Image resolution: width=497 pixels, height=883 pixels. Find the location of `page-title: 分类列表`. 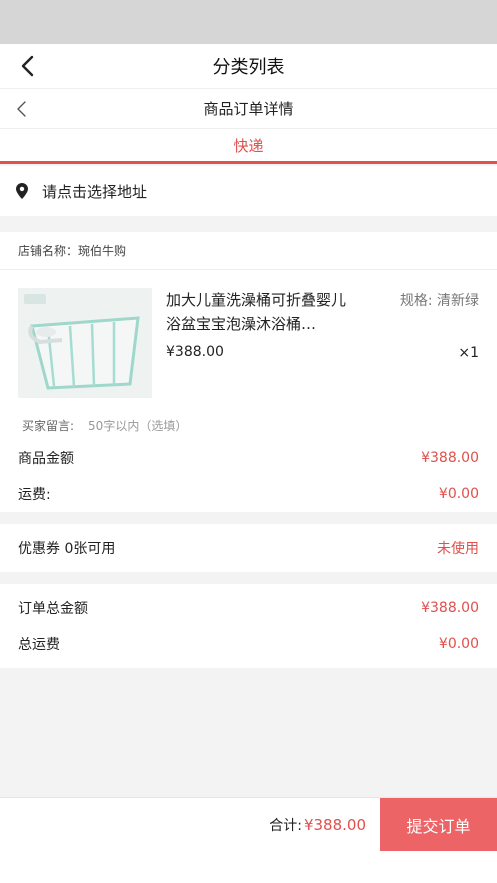

page-title: 分类列表 is located at coordinates (248, 67).